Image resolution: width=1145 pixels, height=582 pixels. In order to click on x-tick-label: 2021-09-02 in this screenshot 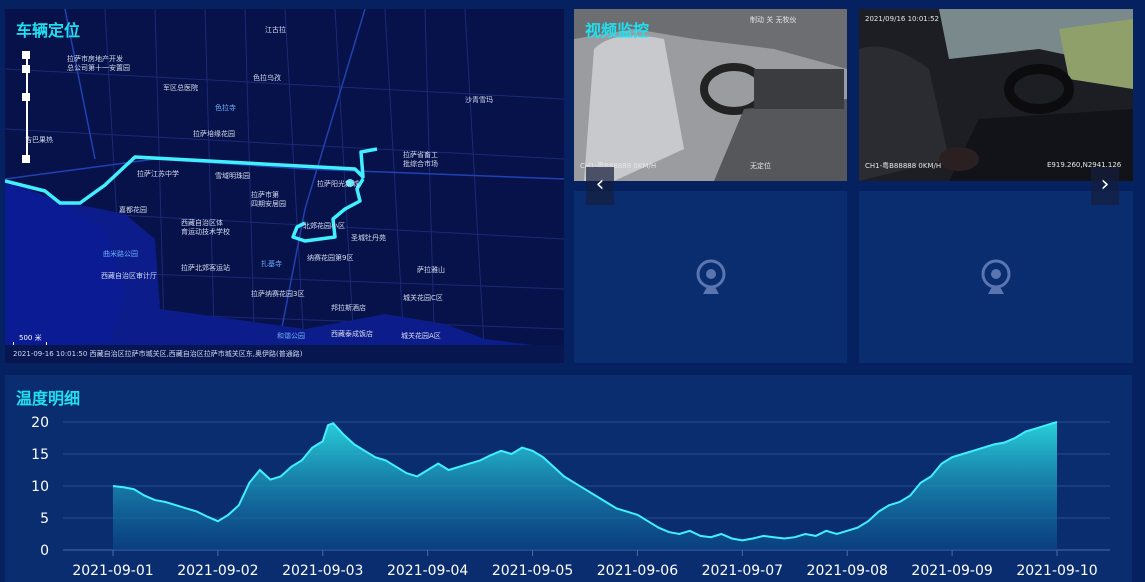, I will do `click(217, 571)`.